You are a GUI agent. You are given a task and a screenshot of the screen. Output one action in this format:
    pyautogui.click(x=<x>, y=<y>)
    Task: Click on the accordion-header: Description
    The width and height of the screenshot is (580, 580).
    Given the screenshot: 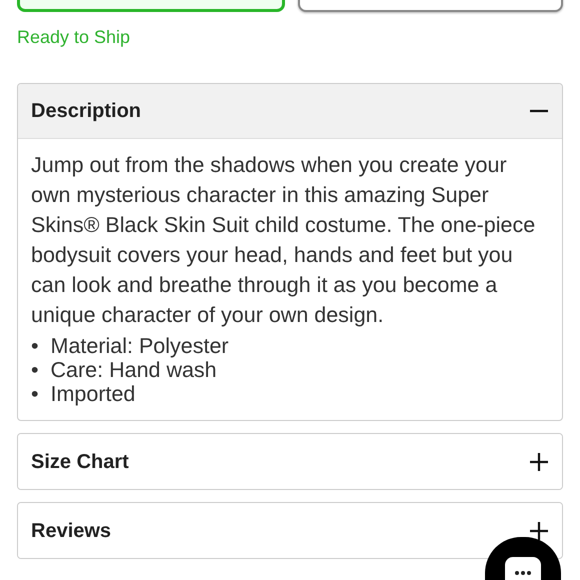 What is the action you would take?
    pyautogui.click(x=290, y=111)
    